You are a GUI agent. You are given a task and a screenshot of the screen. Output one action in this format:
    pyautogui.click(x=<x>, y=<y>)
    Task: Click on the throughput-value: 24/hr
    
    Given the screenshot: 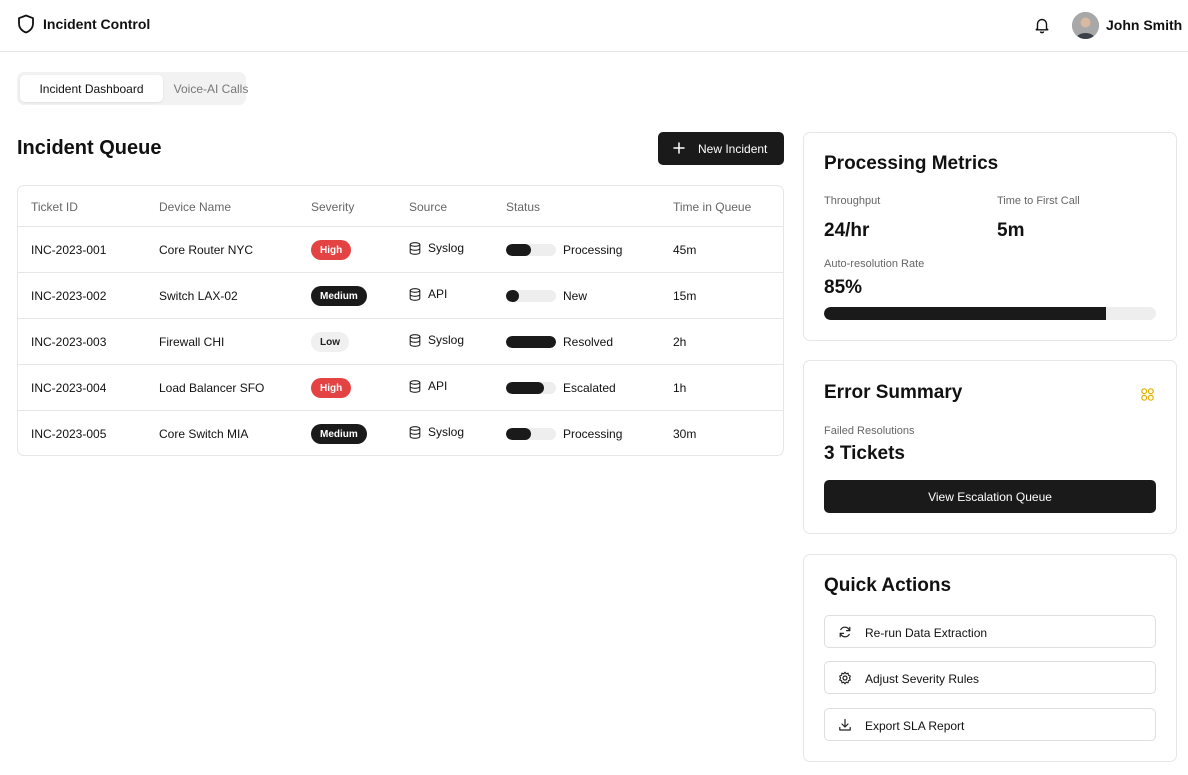 What is the action you would take?
    pyautogui.click(x=847, y=230)
    